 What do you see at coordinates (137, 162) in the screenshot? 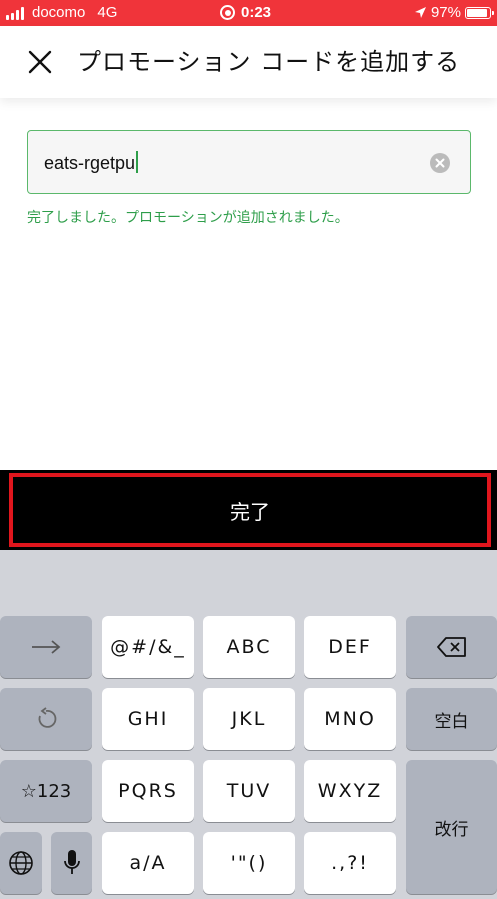
I see `text-cursor` at bounding box center [137, 162].